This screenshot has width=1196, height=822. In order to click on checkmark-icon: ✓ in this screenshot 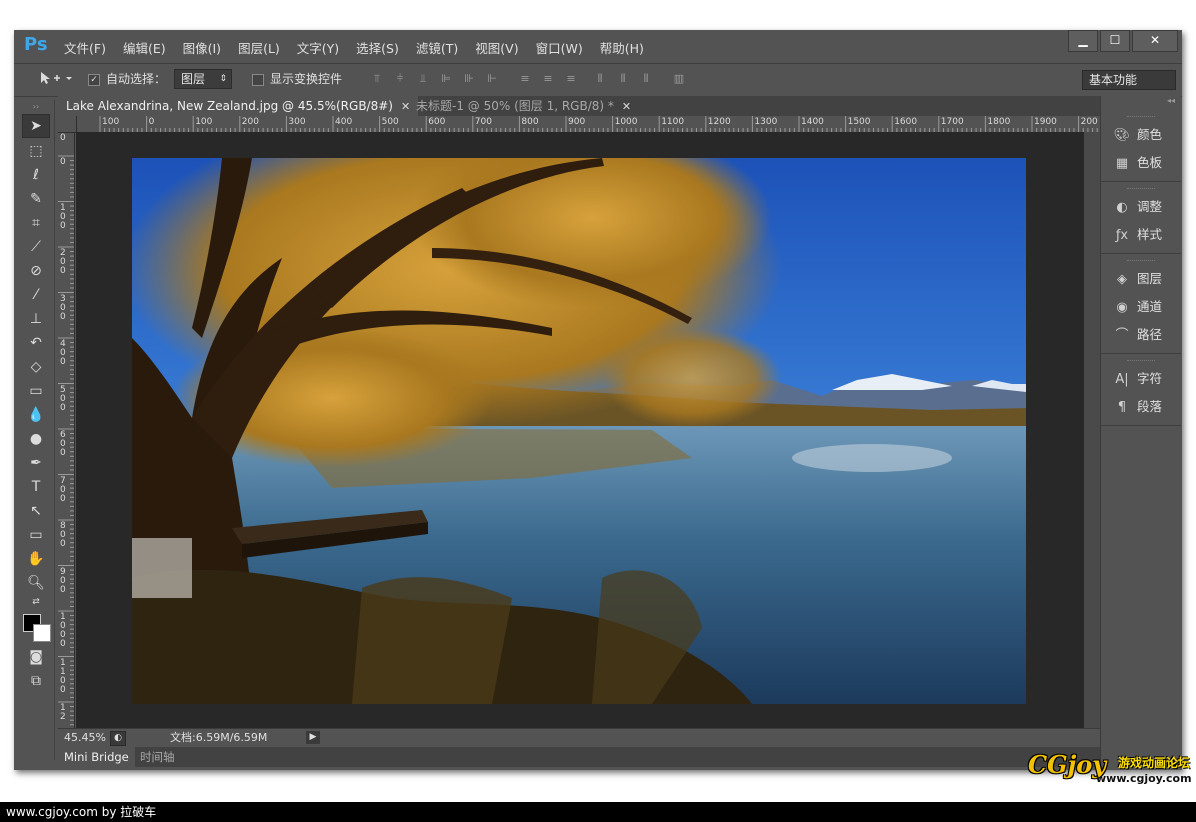, I will do `click(94, 79)`.